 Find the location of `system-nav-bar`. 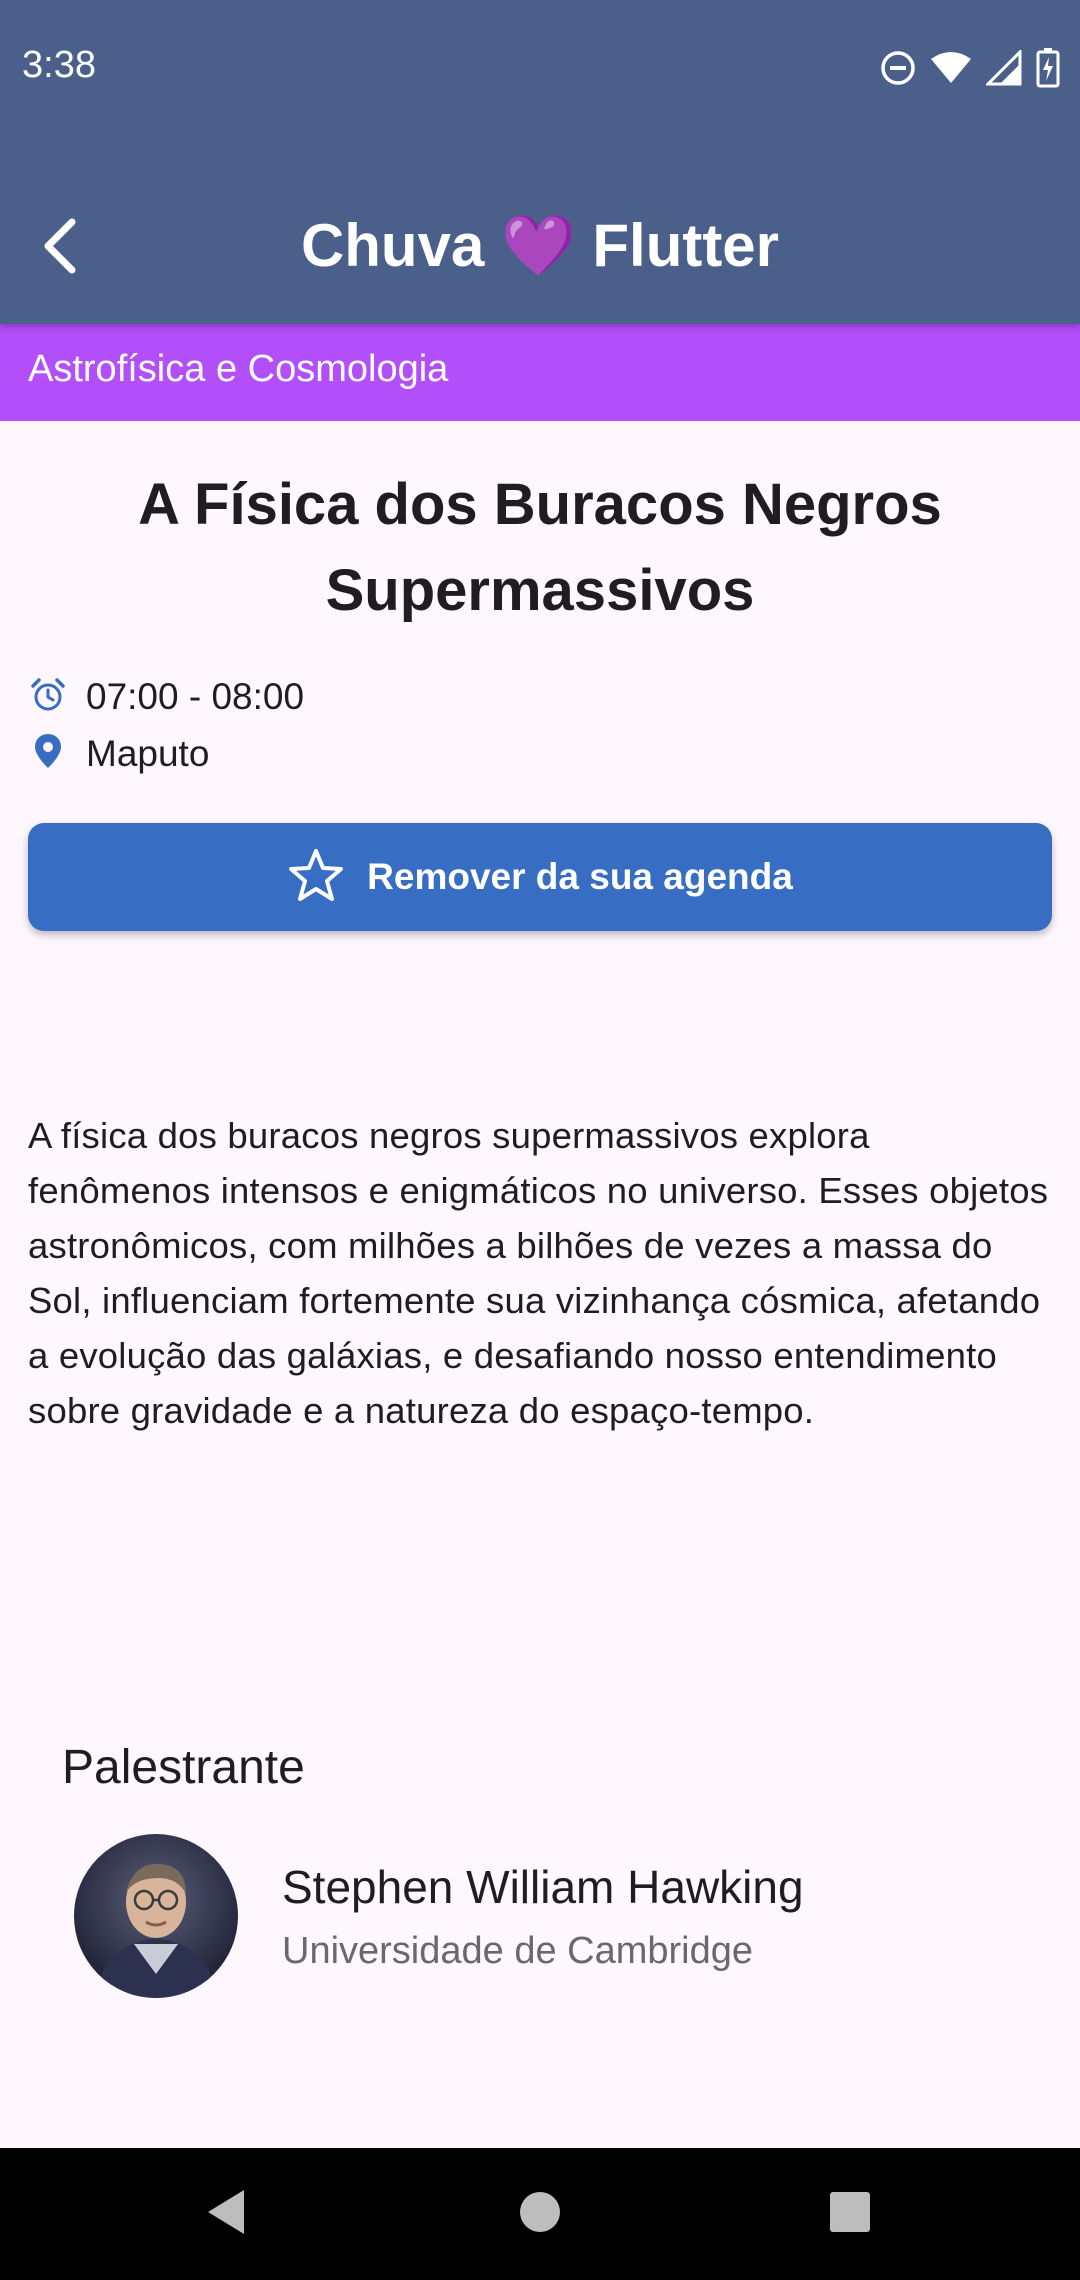

system-nav-bar is located at coordinates (540, 2214).